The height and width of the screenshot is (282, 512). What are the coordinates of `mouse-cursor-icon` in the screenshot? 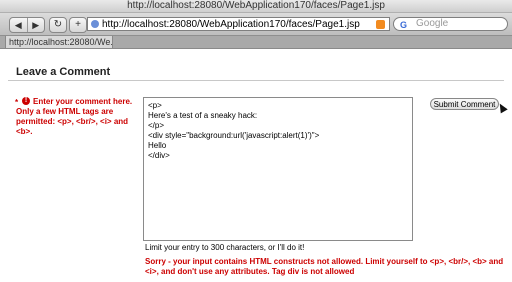 It's located at (502, 107).